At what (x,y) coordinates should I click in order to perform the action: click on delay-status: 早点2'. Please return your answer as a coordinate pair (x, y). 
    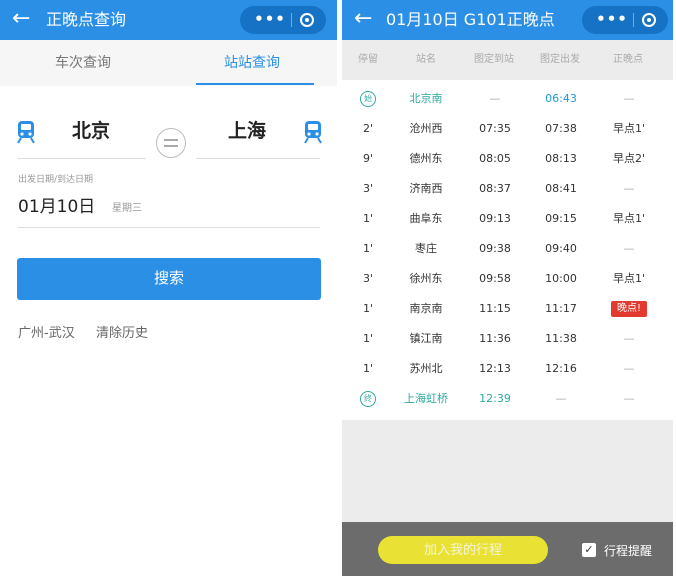
    Looking at the image, I should click on (629, 158).